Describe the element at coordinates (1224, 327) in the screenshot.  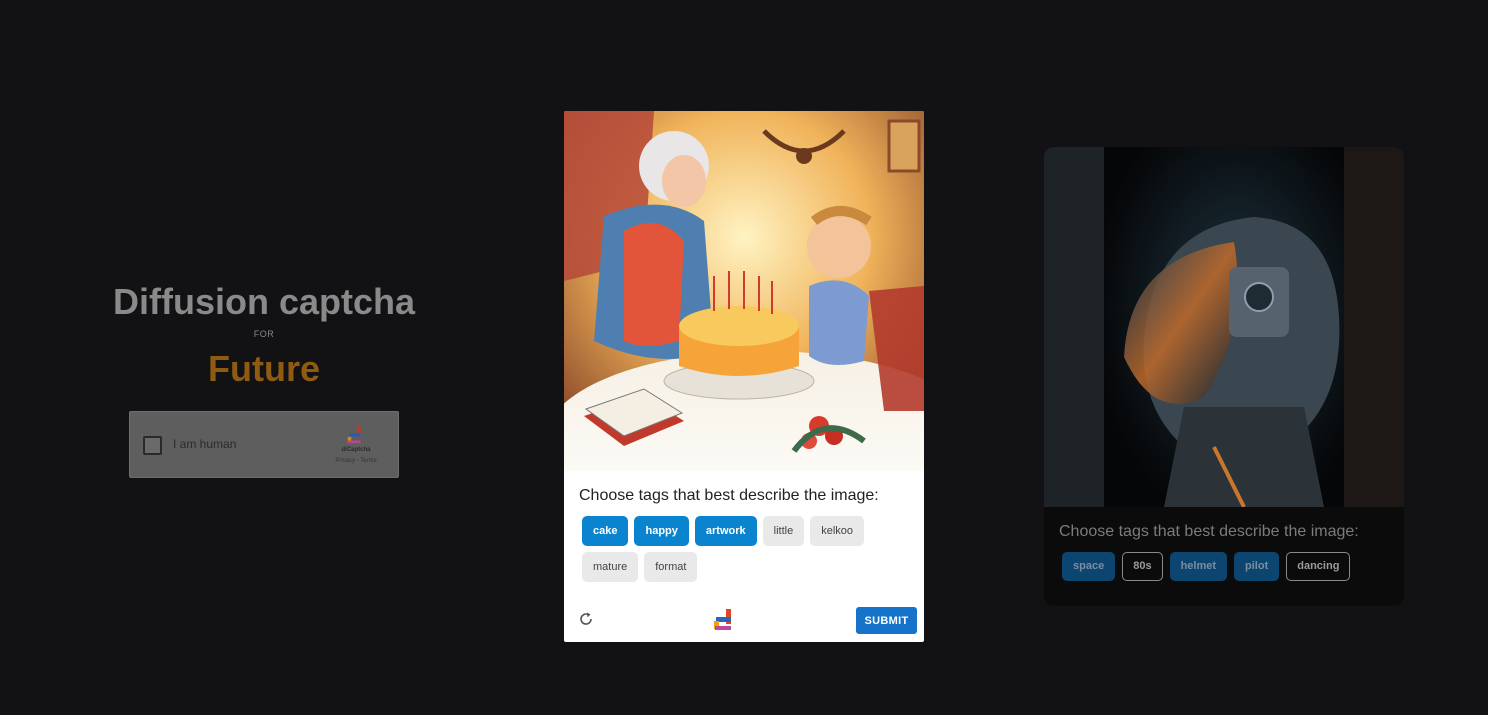
I see `side-captcha-image` at that location.